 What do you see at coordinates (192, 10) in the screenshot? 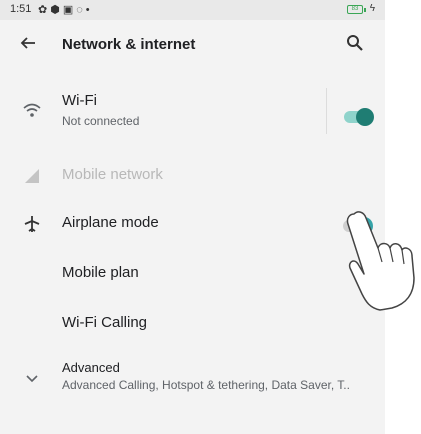
I see `status-bar: 1:51 ✿⬢▣◌• 83 ϟ` at bounding box center [192, 10].